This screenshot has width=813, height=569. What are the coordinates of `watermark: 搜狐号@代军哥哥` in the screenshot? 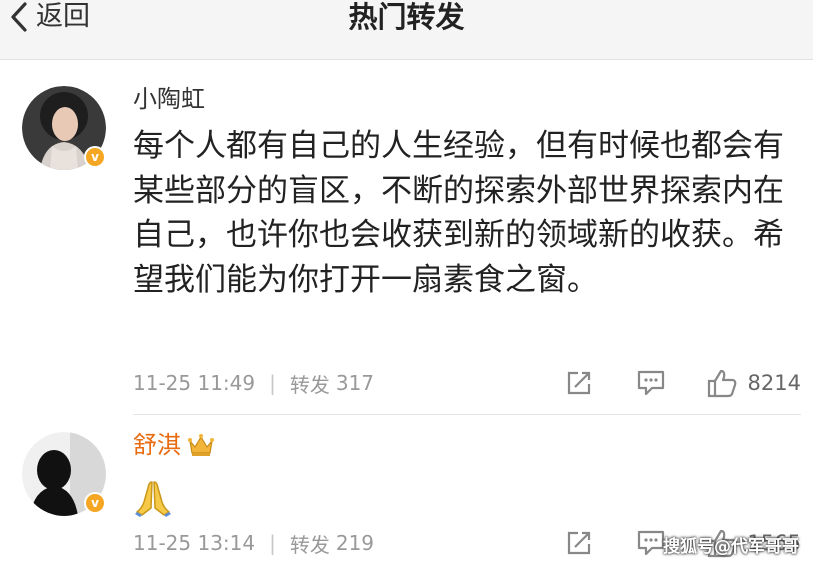 It's located at (731, 547).